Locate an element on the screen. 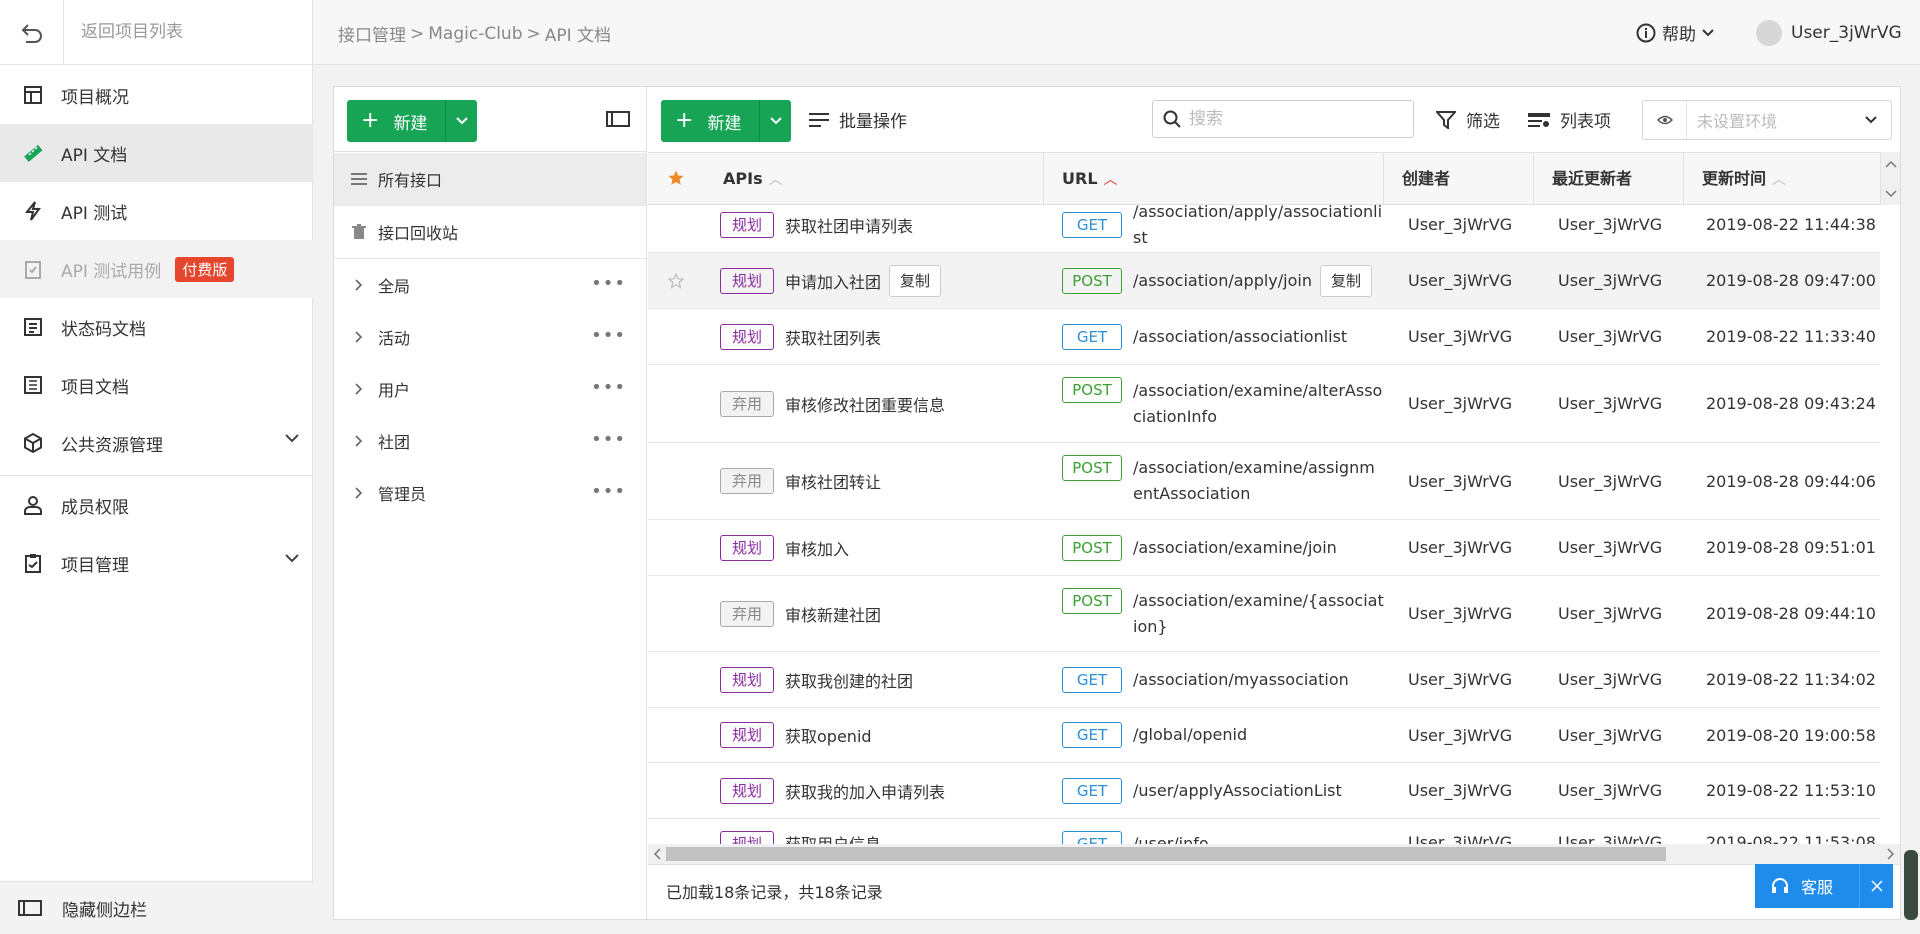 The height and width of the screenshot is (934, 1920). url-cell: GET /user/info is located at coordinates (1223, 832).